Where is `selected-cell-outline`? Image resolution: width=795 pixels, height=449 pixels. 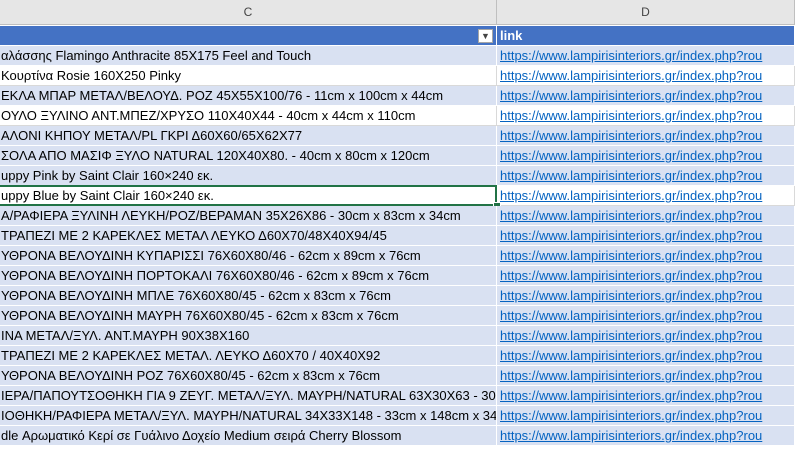 selected-cell-outline is located at coordinates (248, 195).